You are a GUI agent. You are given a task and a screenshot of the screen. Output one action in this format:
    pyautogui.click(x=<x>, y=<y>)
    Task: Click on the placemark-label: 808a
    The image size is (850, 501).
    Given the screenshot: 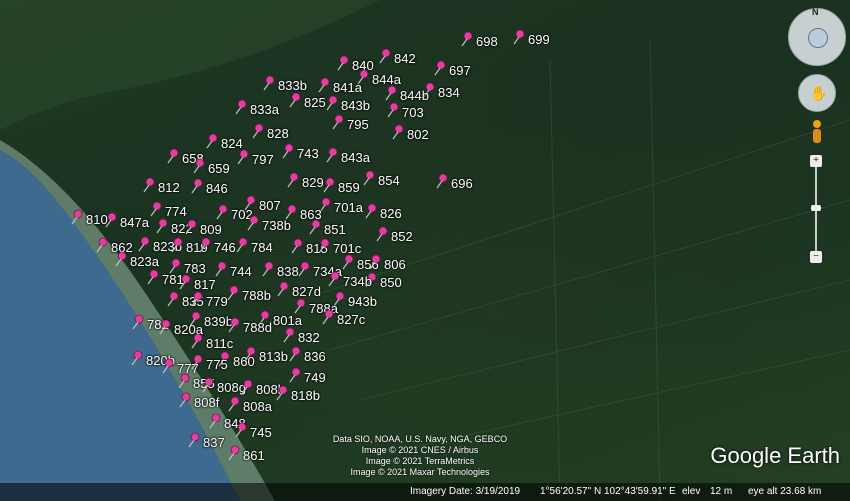 What is the action you would take?
    pyautogui.click(x=257, y=406)
    